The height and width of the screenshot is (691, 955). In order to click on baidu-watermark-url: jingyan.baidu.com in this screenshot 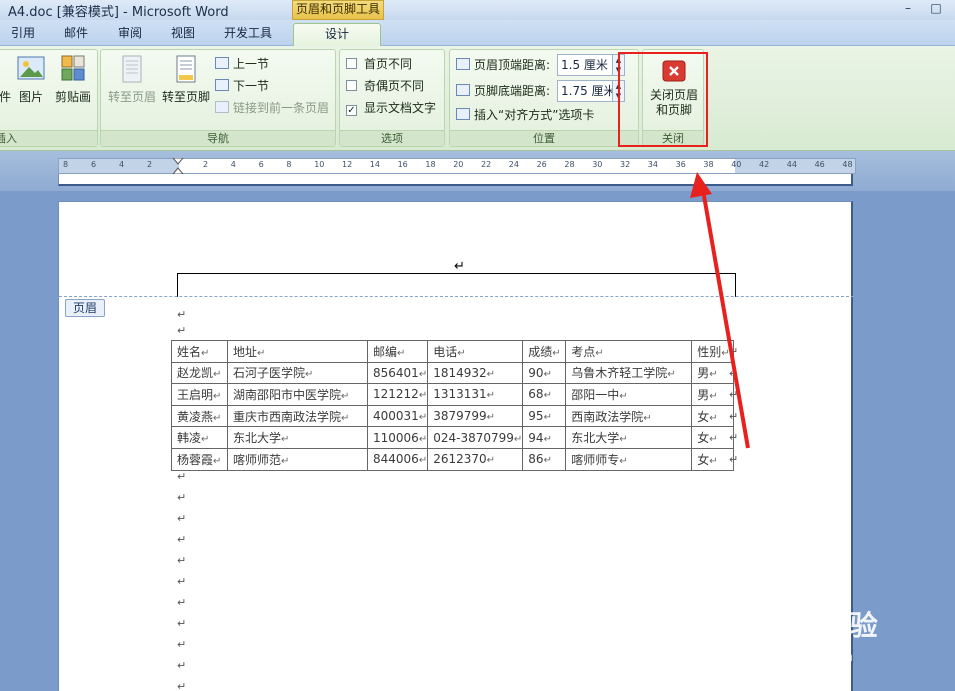, I will do `click(793, 657)`.